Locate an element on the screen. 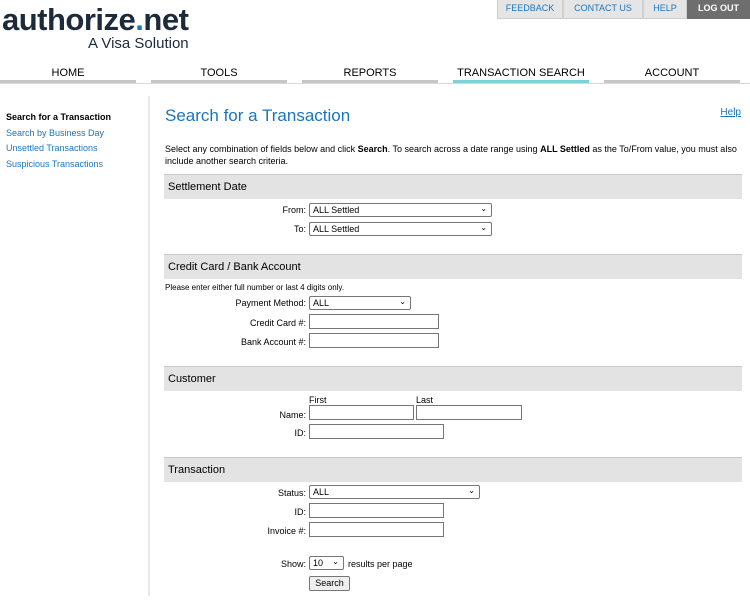 The height and width of the screenshot is (600, 750). search-button: Search is located at coordinates (329, 583).